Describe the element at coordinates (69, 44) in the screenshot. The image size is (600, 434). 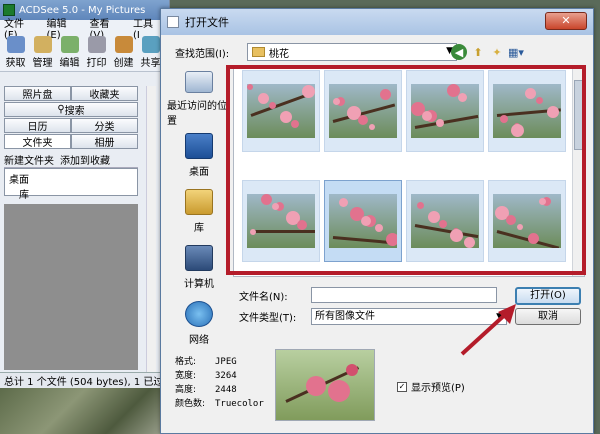
I see `edit-icon` at that location.